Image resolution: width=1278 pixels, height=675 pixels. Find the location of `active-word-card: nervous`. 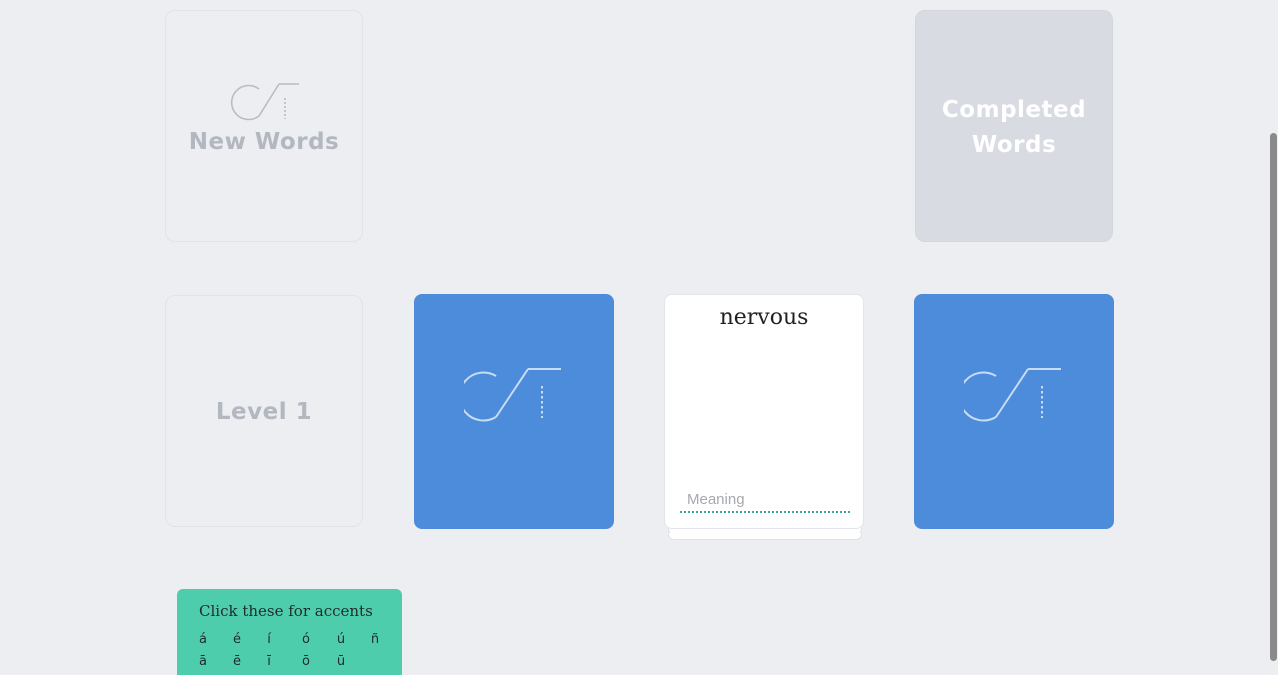

active-word-card: nervous is located at coordinates (764, 411).